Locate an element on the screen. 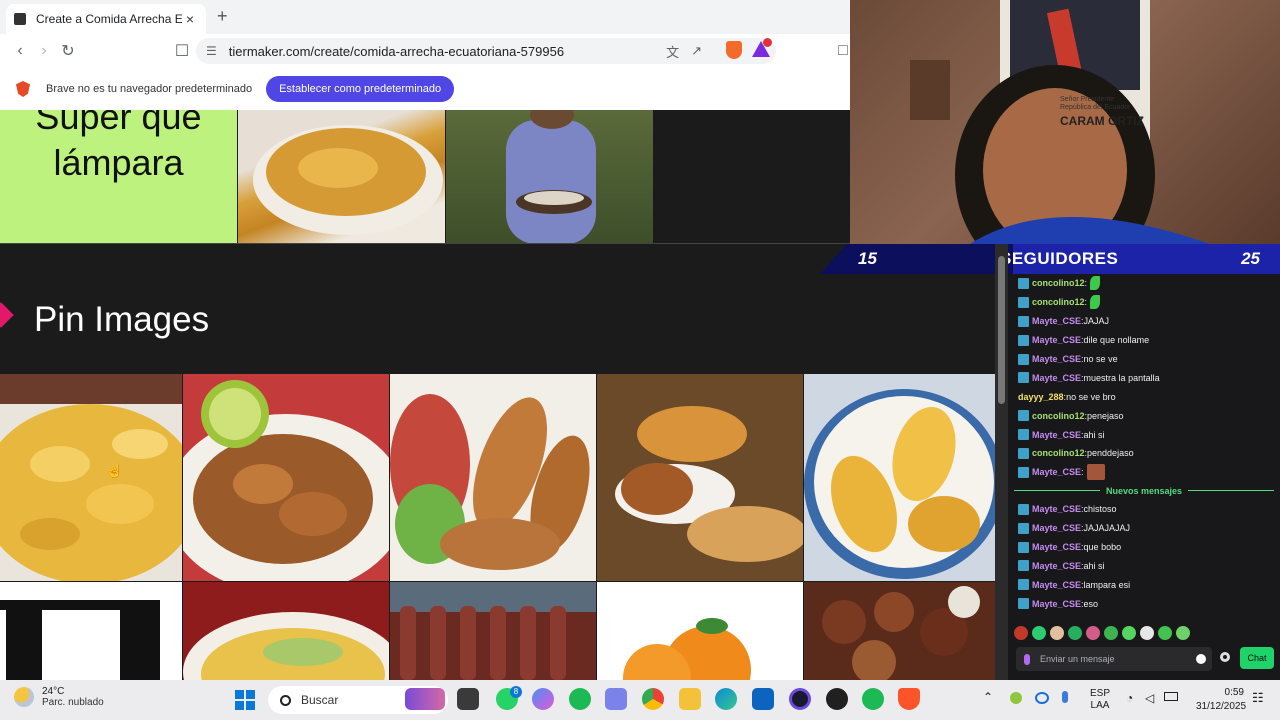 This screenshot has width=1280, height=720. tier-label: Súper que lámpara is located at coordinates (118, 177).